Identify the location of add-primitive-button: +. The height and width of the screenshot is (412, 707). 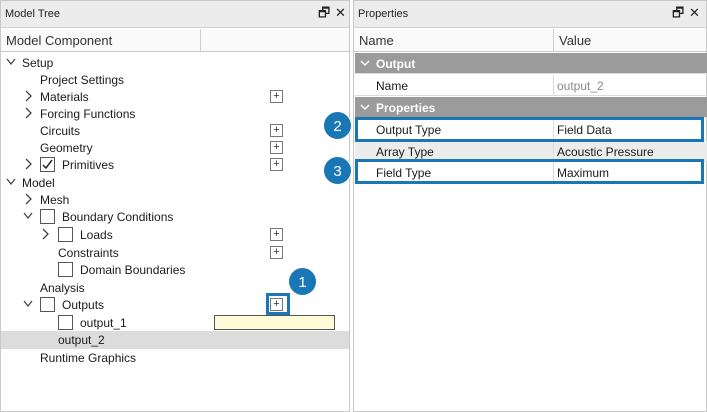
(276, 164).